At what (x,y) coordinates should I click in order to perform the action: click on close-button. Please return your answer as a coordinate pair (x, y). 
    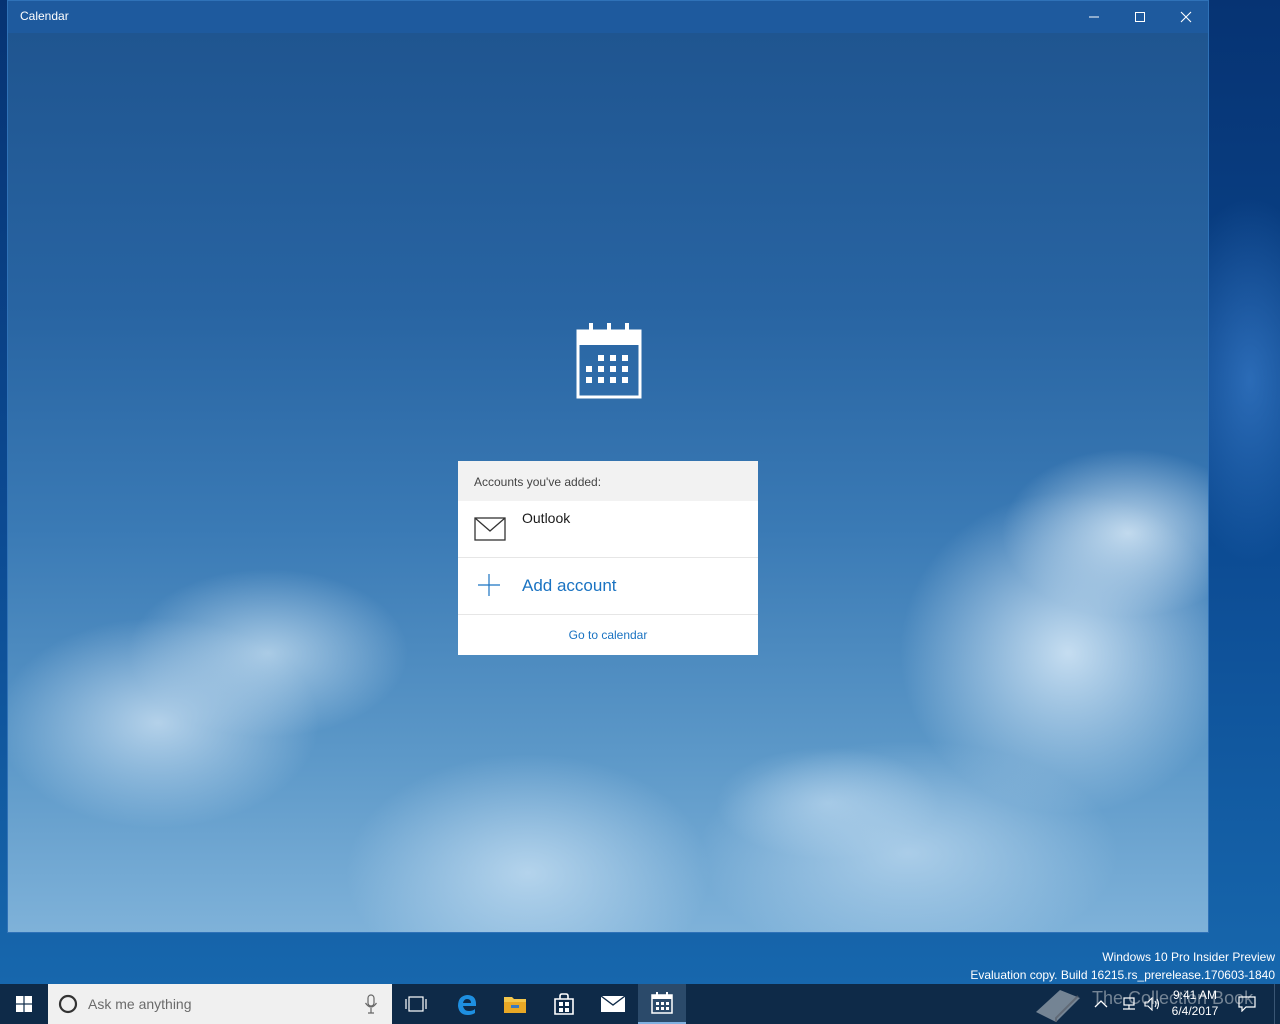
    Looking at the image, I should click on (1185, 17).